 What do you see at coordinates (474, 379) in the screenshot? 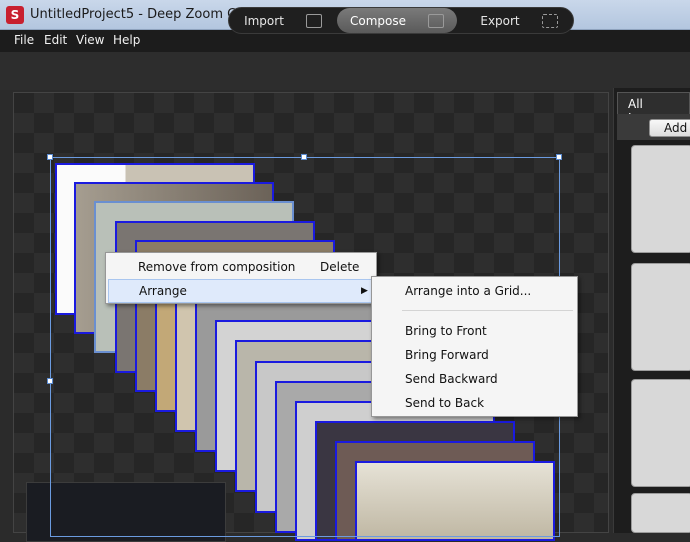
I see `send-backward-item: Send Backward` at bounding box center [474, 379].